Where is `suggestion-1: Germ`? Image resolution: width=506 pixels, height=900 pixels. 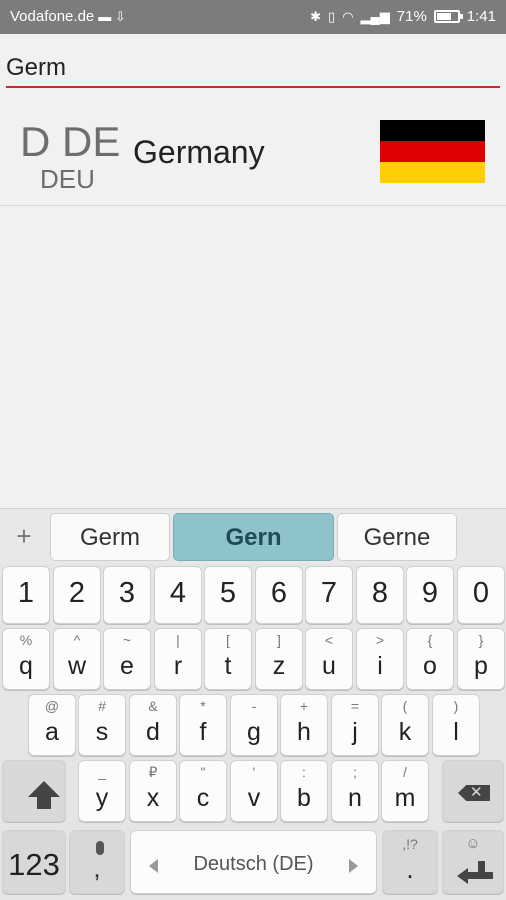
suggestion-1: Germ is located at coordinates (110, 537).